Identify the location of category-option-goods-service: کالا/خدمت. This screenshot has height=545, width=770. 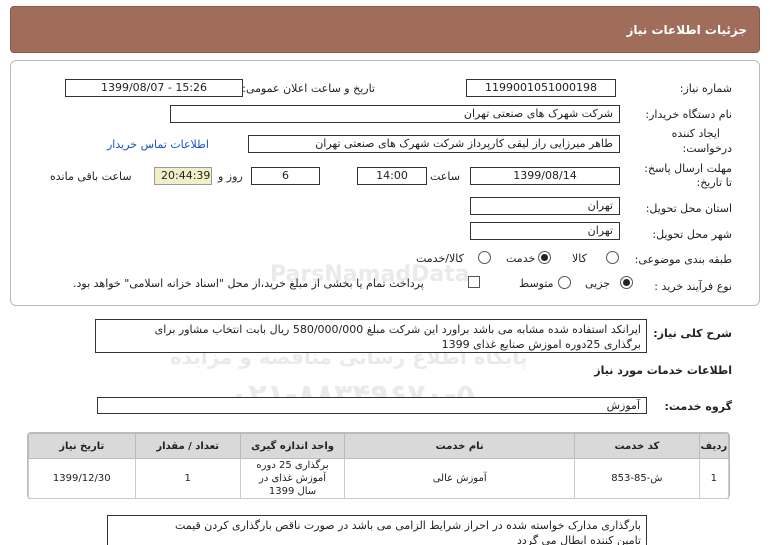
(440, 258).